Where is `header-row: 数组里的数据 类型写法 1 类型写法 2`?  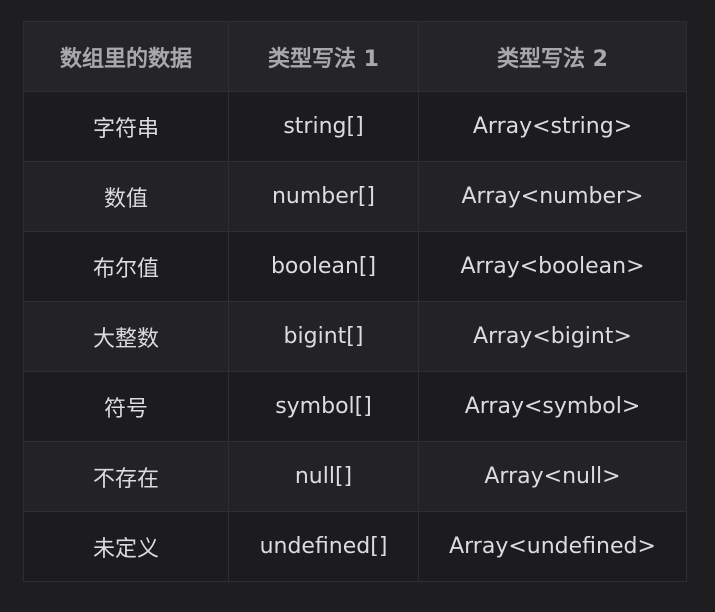 header-row: 数组里的数据 类型写法 1 类型写法 2 is located at coordinates (355, 56).